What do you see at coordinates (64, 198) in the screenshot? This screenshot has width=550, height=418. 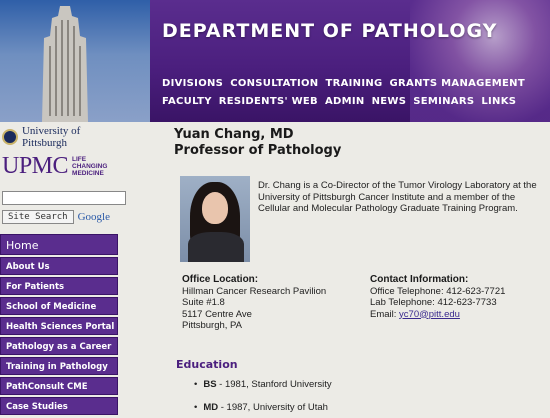 I see `site-search-input` at bounding box center [64, 198].